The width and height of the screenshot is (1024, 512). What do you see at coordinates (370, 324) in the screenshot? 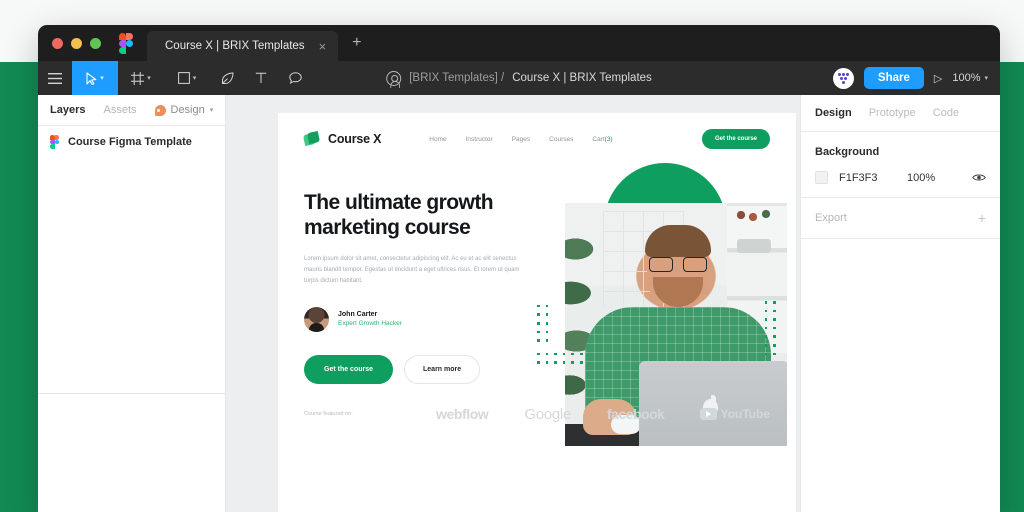
I see `author-role: Expert Growth Hacker` at bounding box center [370, 324].